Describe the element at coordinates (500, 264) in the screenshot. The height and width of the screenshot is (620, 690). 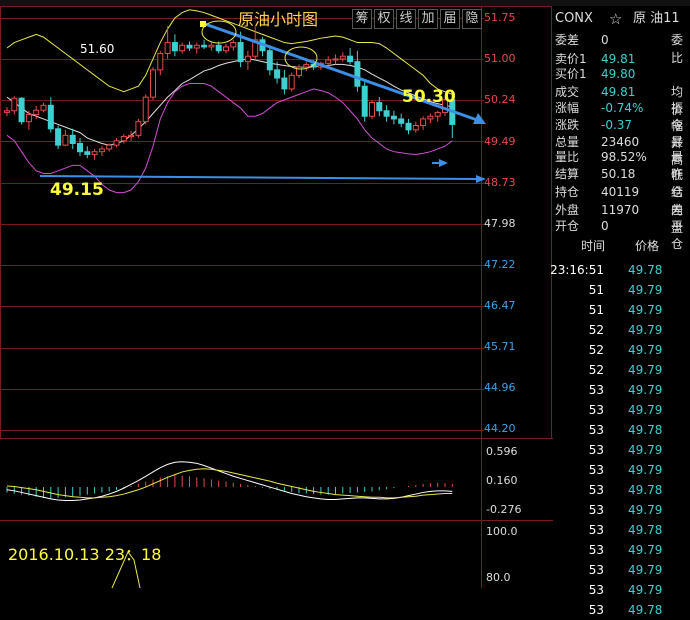
I see `price-tick: 47.22` at that location.